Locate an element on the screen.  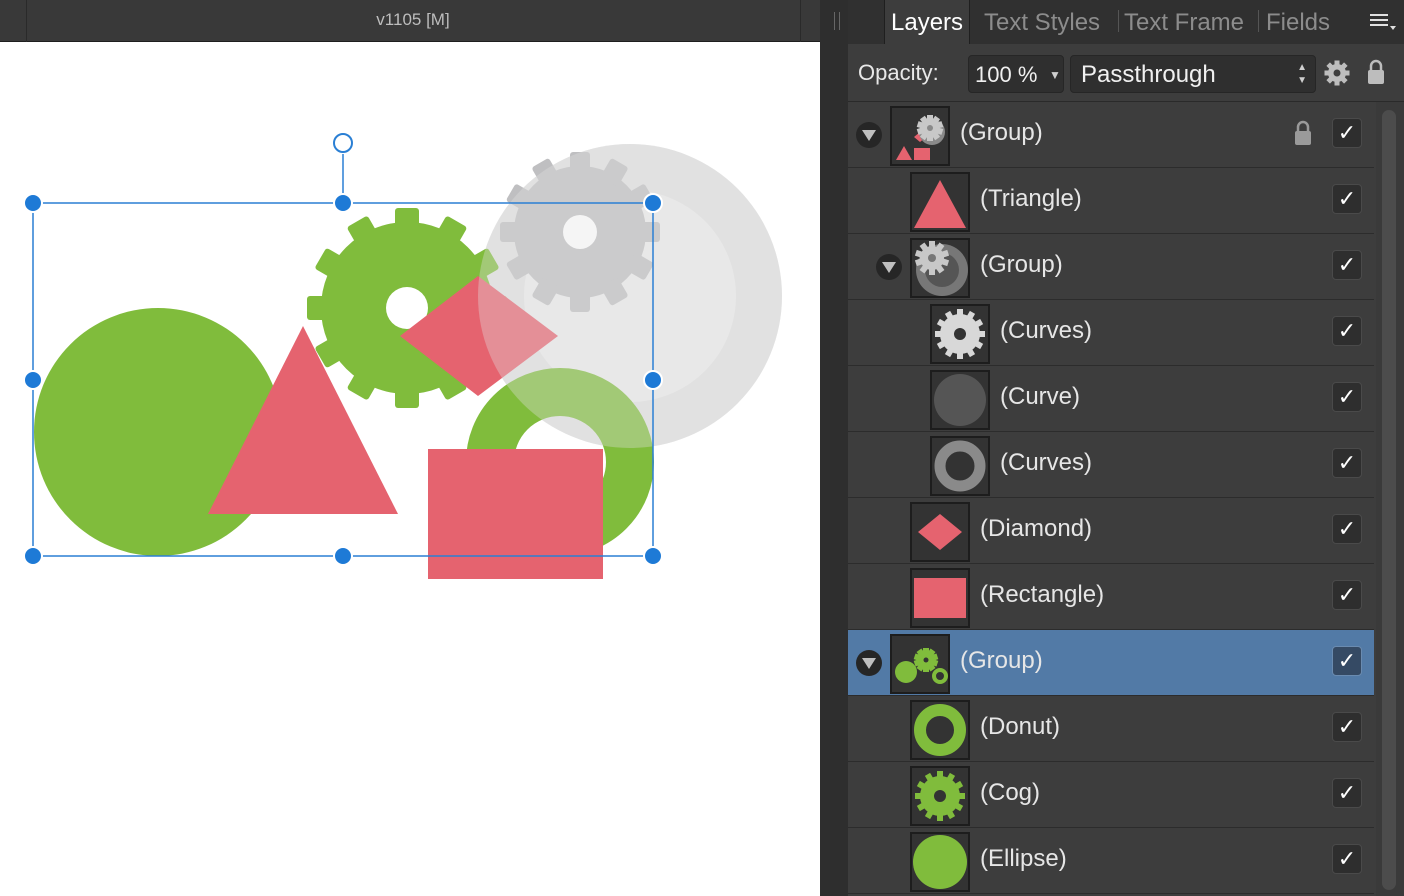
resize-handle-bottom-left is located at coordinates (33, 556).